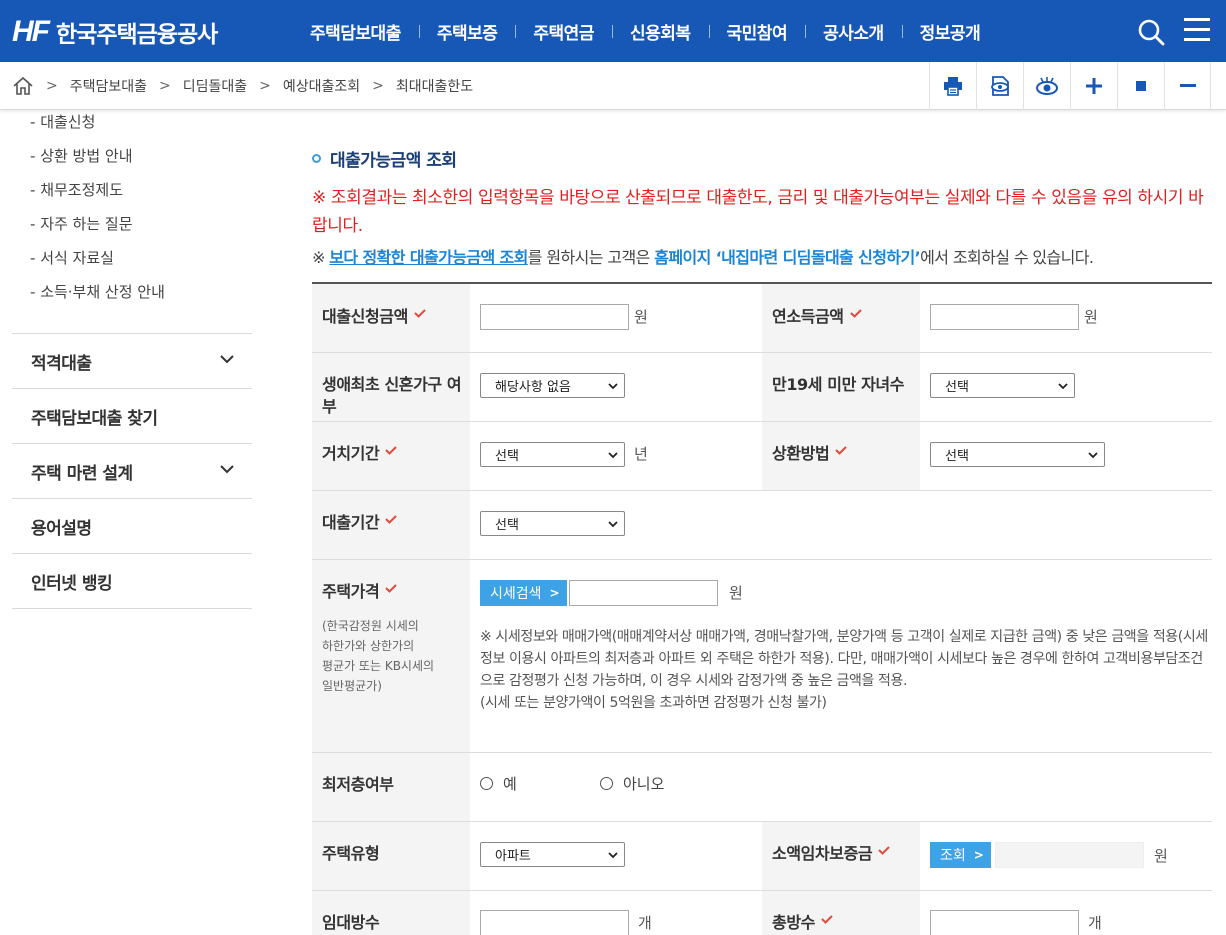 The height and width of the screenshot is (935, 1226). I want to click on hf-logo: HF 한국주택금융공사, so click(115, 32).